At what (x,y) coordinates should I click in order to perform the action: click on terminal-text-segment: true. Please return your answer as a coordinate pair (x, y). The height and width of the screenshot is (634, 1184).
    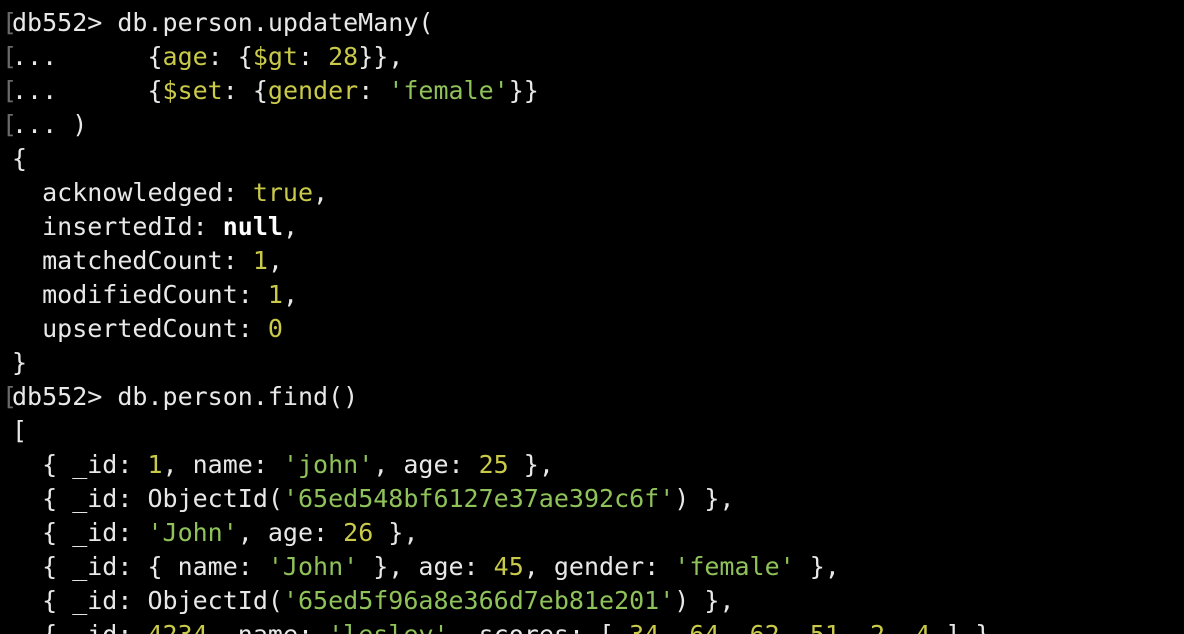
    Looking at the image, I should click on (283, 192).